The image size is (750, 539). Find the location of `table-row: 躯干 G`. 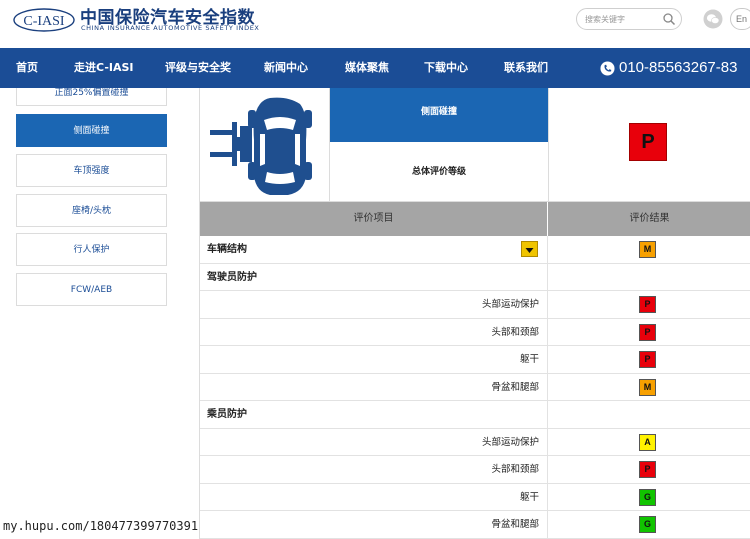

table-row: 躯干 G is located at coordinates (475, 497).